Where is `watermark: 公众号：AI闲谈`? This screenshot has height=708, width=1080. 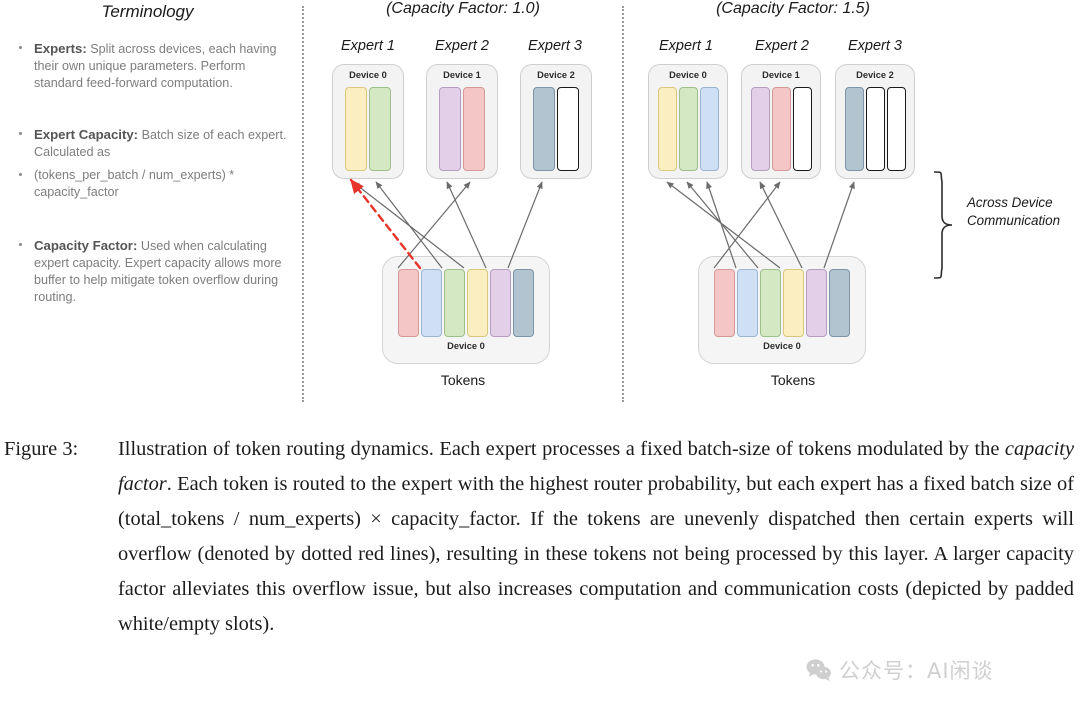
watermark: 公众号：AI闲谈 is located at coordinates (900, 670).